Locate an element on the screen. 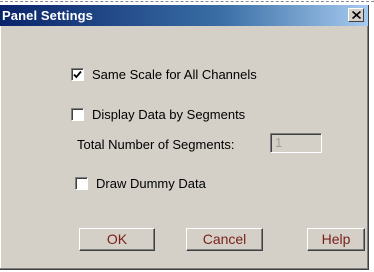 This screenshot has height=272, width=374. close-icon is located at coordinates (356, 15).